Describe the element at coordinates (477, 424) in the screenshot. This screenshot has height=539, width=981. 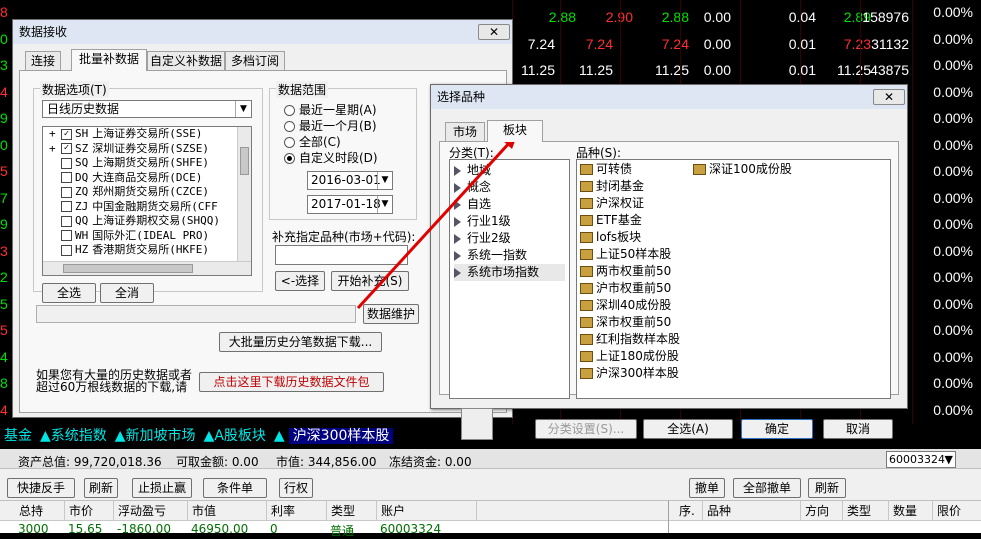
I see `grid-icon` at that location.